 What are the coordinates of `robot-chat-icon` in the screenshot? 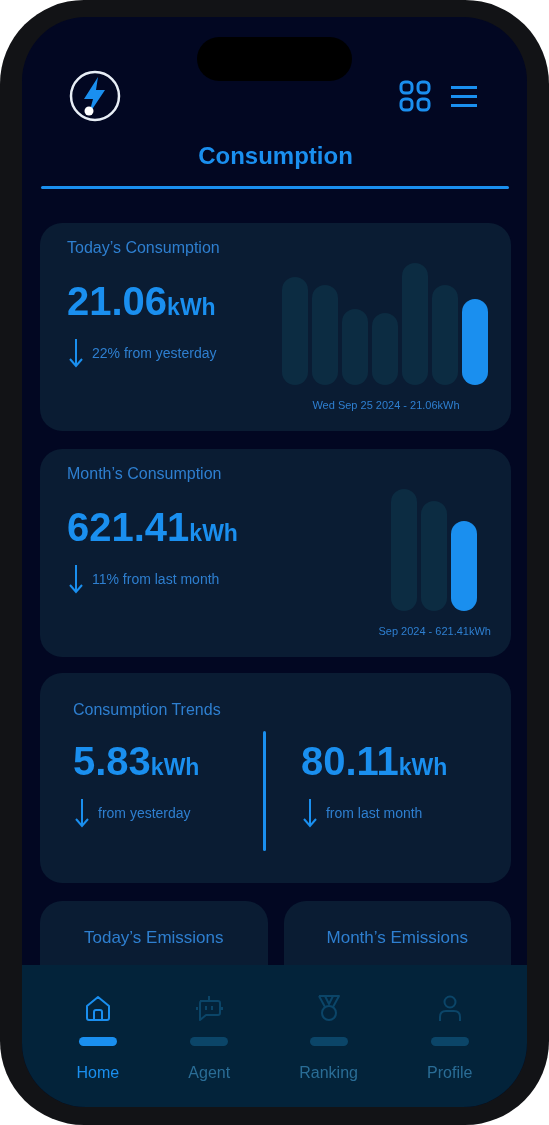 It's located at (209, 1008).